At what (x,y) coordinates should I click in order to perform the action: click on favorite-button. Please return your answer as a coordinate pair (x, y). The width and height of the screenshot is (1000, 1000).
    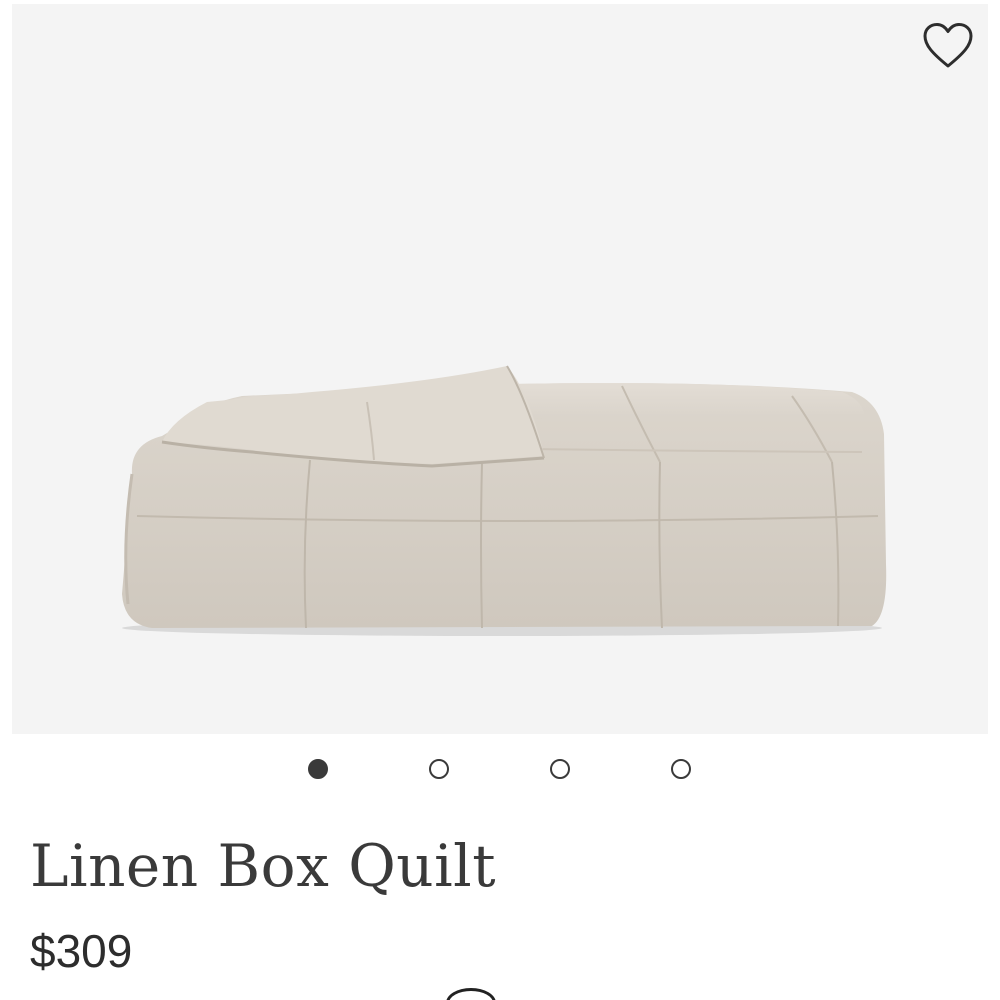
    Looking at the image, I should click on (948, 46).